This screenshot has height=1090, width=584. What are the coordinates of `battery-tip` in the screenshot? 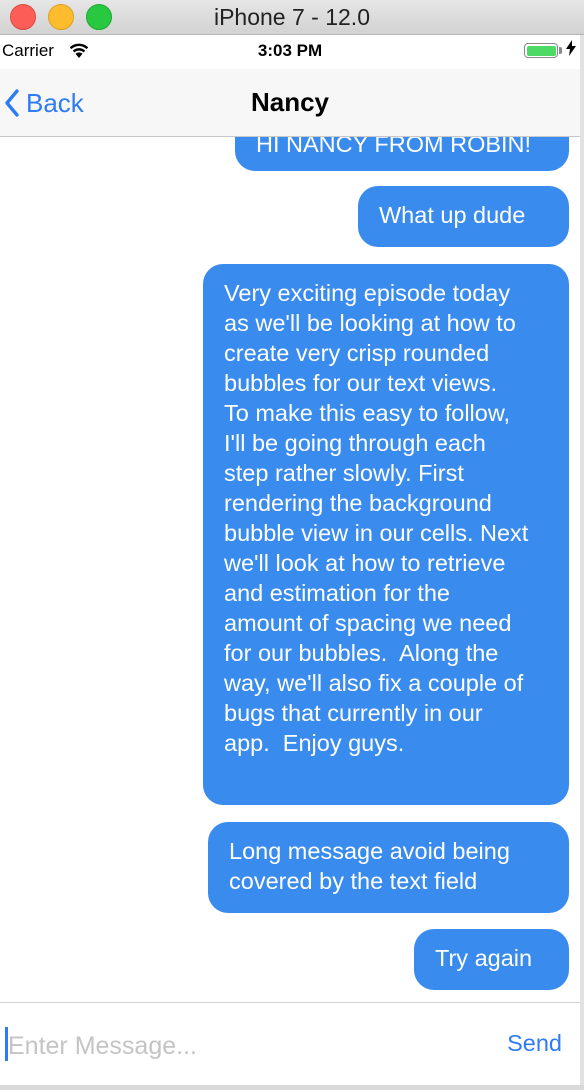 It's located at (560, 50).